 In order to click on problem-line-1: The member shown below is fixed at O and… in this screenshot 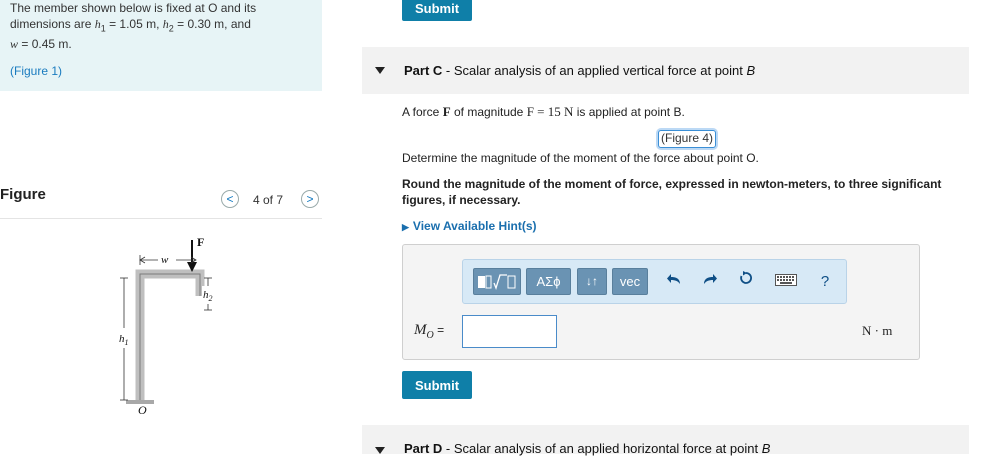, I will do `click(133, 8)`.